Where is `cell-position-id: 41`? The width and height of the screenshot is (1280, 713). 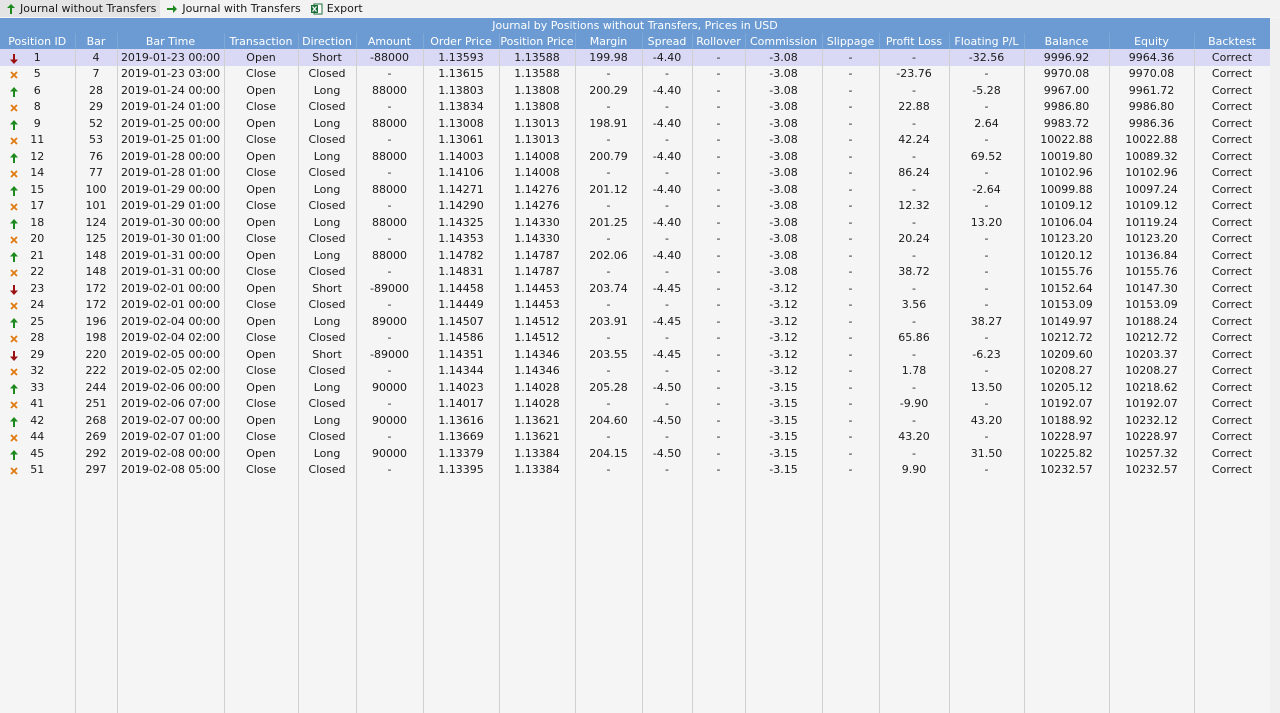 cell-position-id: 41 is located at coordinates (38, 403).